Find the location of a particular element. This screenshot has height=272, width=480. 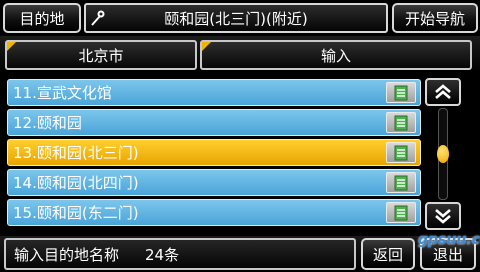

destination-title-bar: 颐和园(北三门)(附近) is located at coordinates (236, 18).